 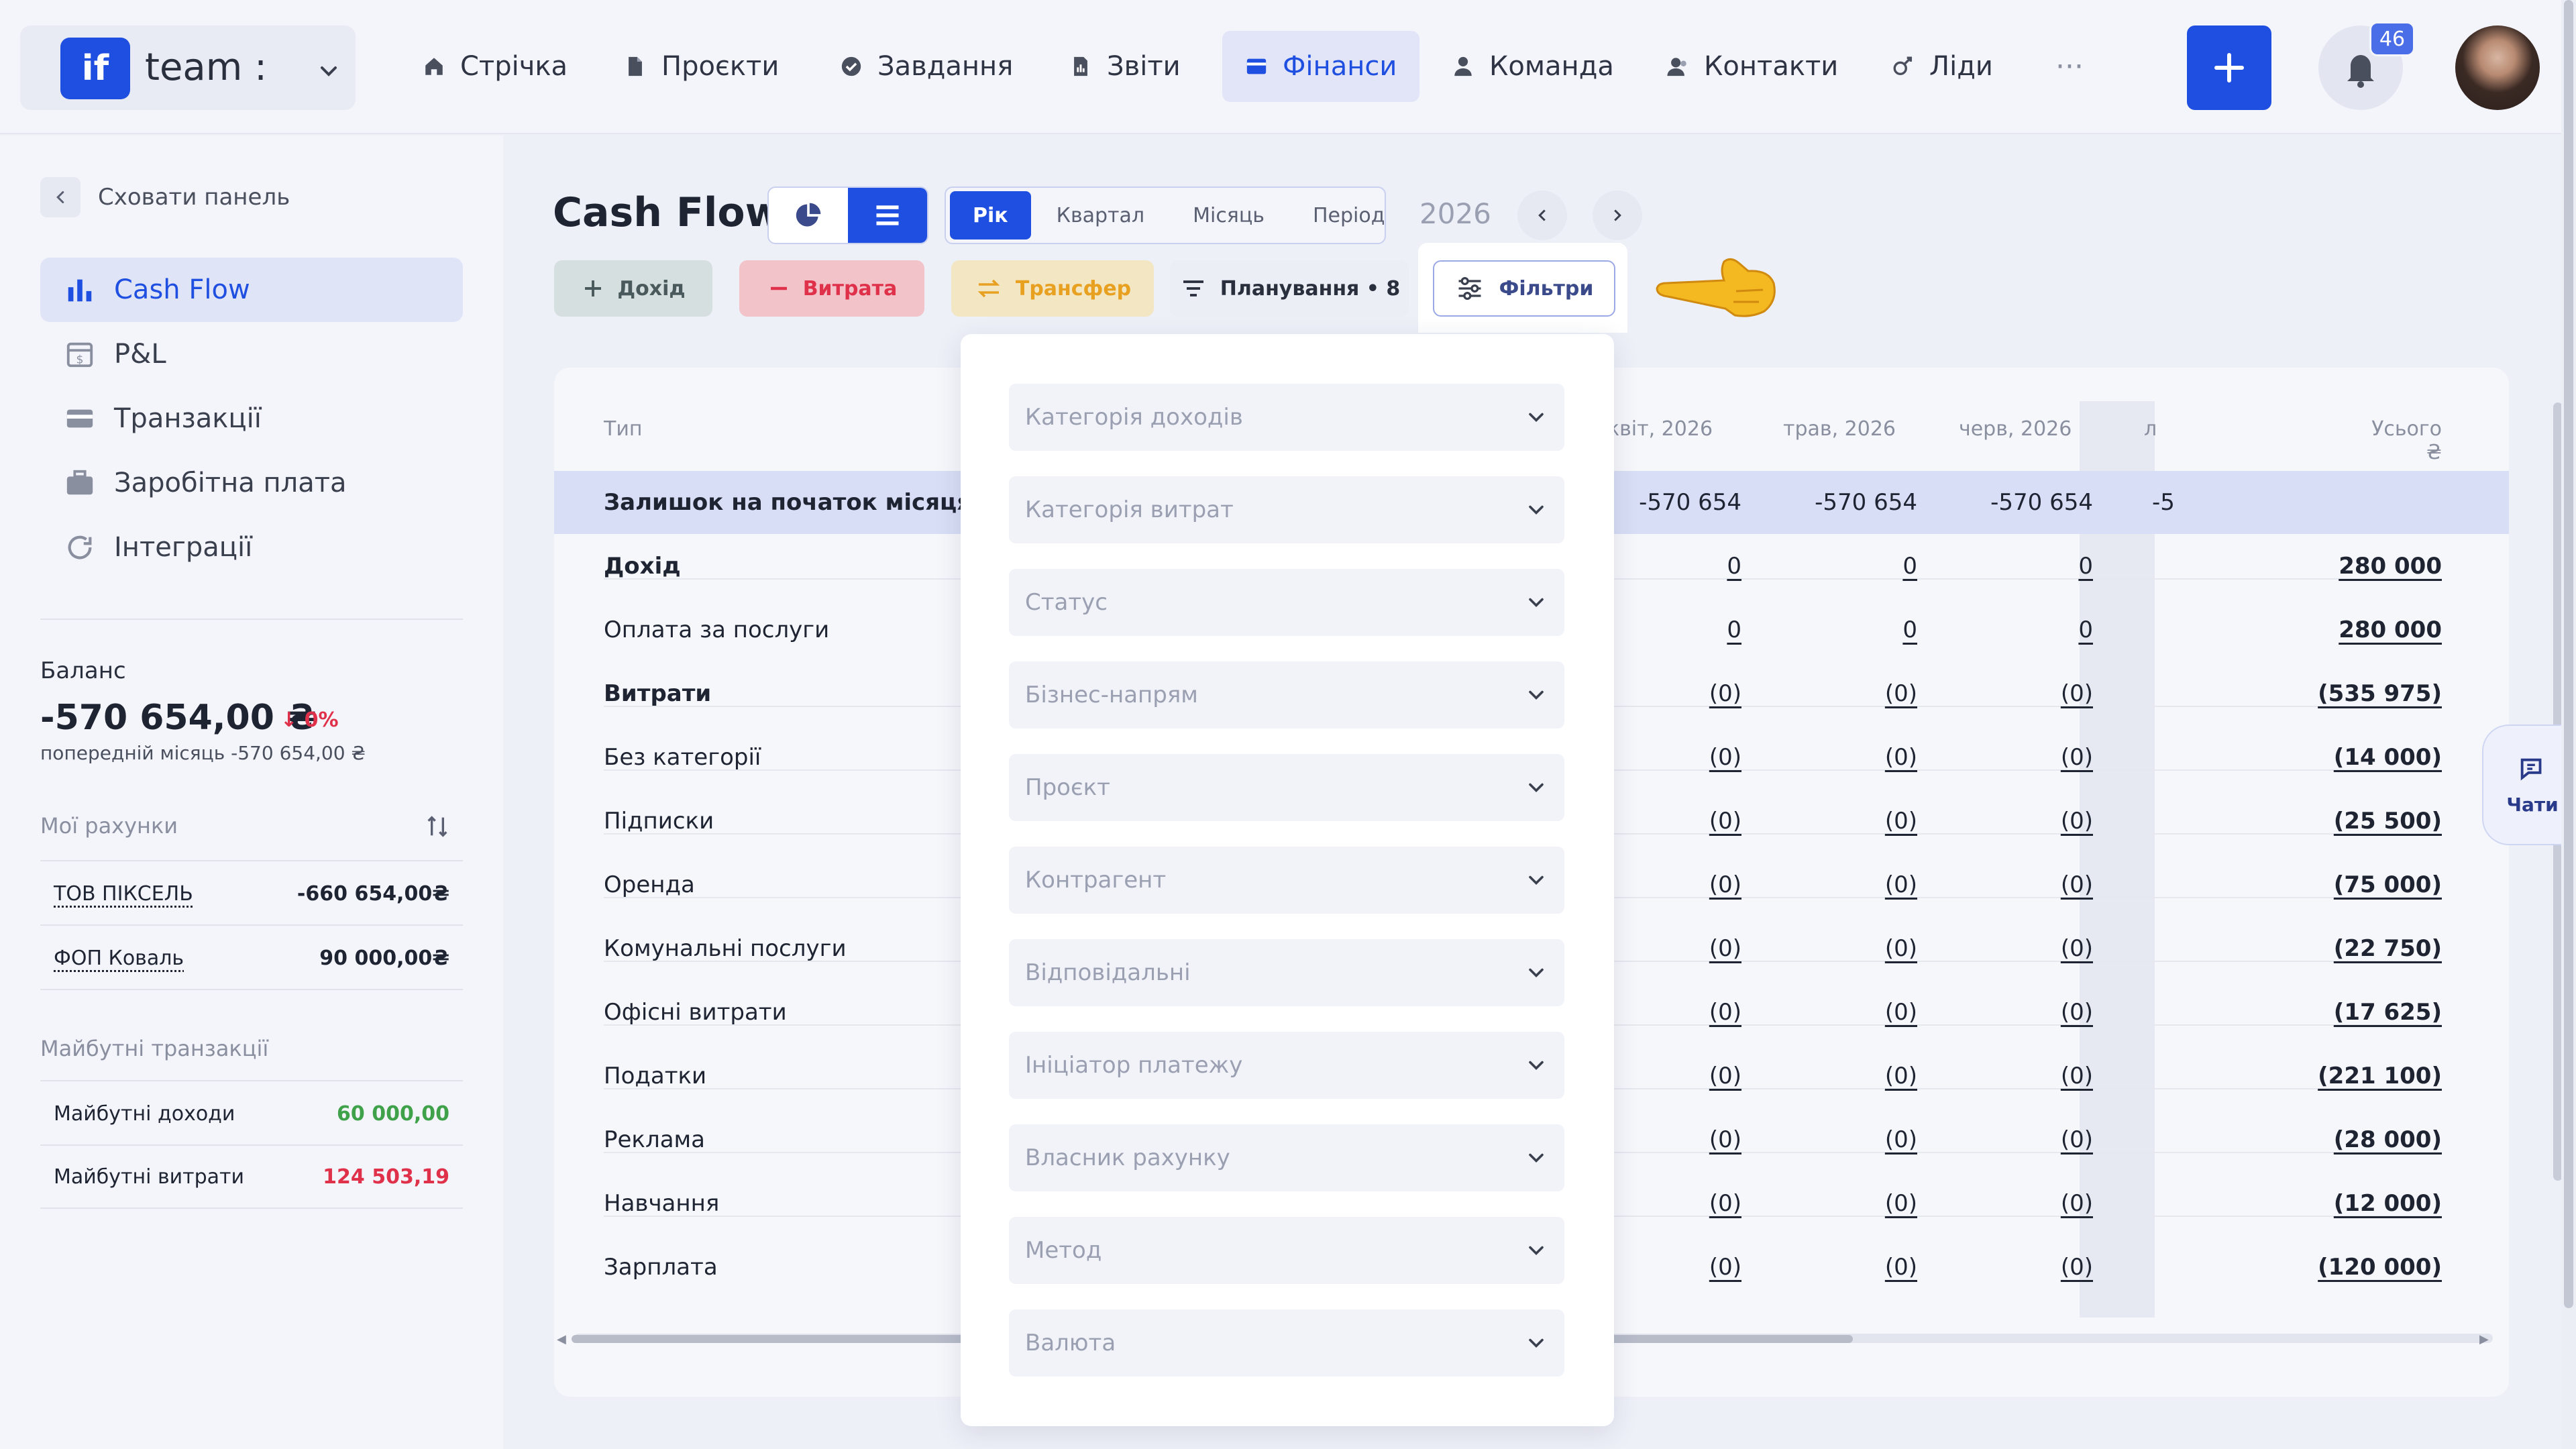 What do you see at coordinates (1286, 1250) in the screenshot?
I see `filter-select: Метод` at bounding box center [1286, 1250].